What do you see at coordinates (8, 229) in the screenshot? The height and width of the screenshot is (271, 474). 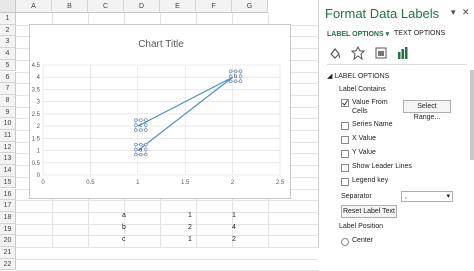 I see `row-header-19: 19` at bounding box center [8, 229].